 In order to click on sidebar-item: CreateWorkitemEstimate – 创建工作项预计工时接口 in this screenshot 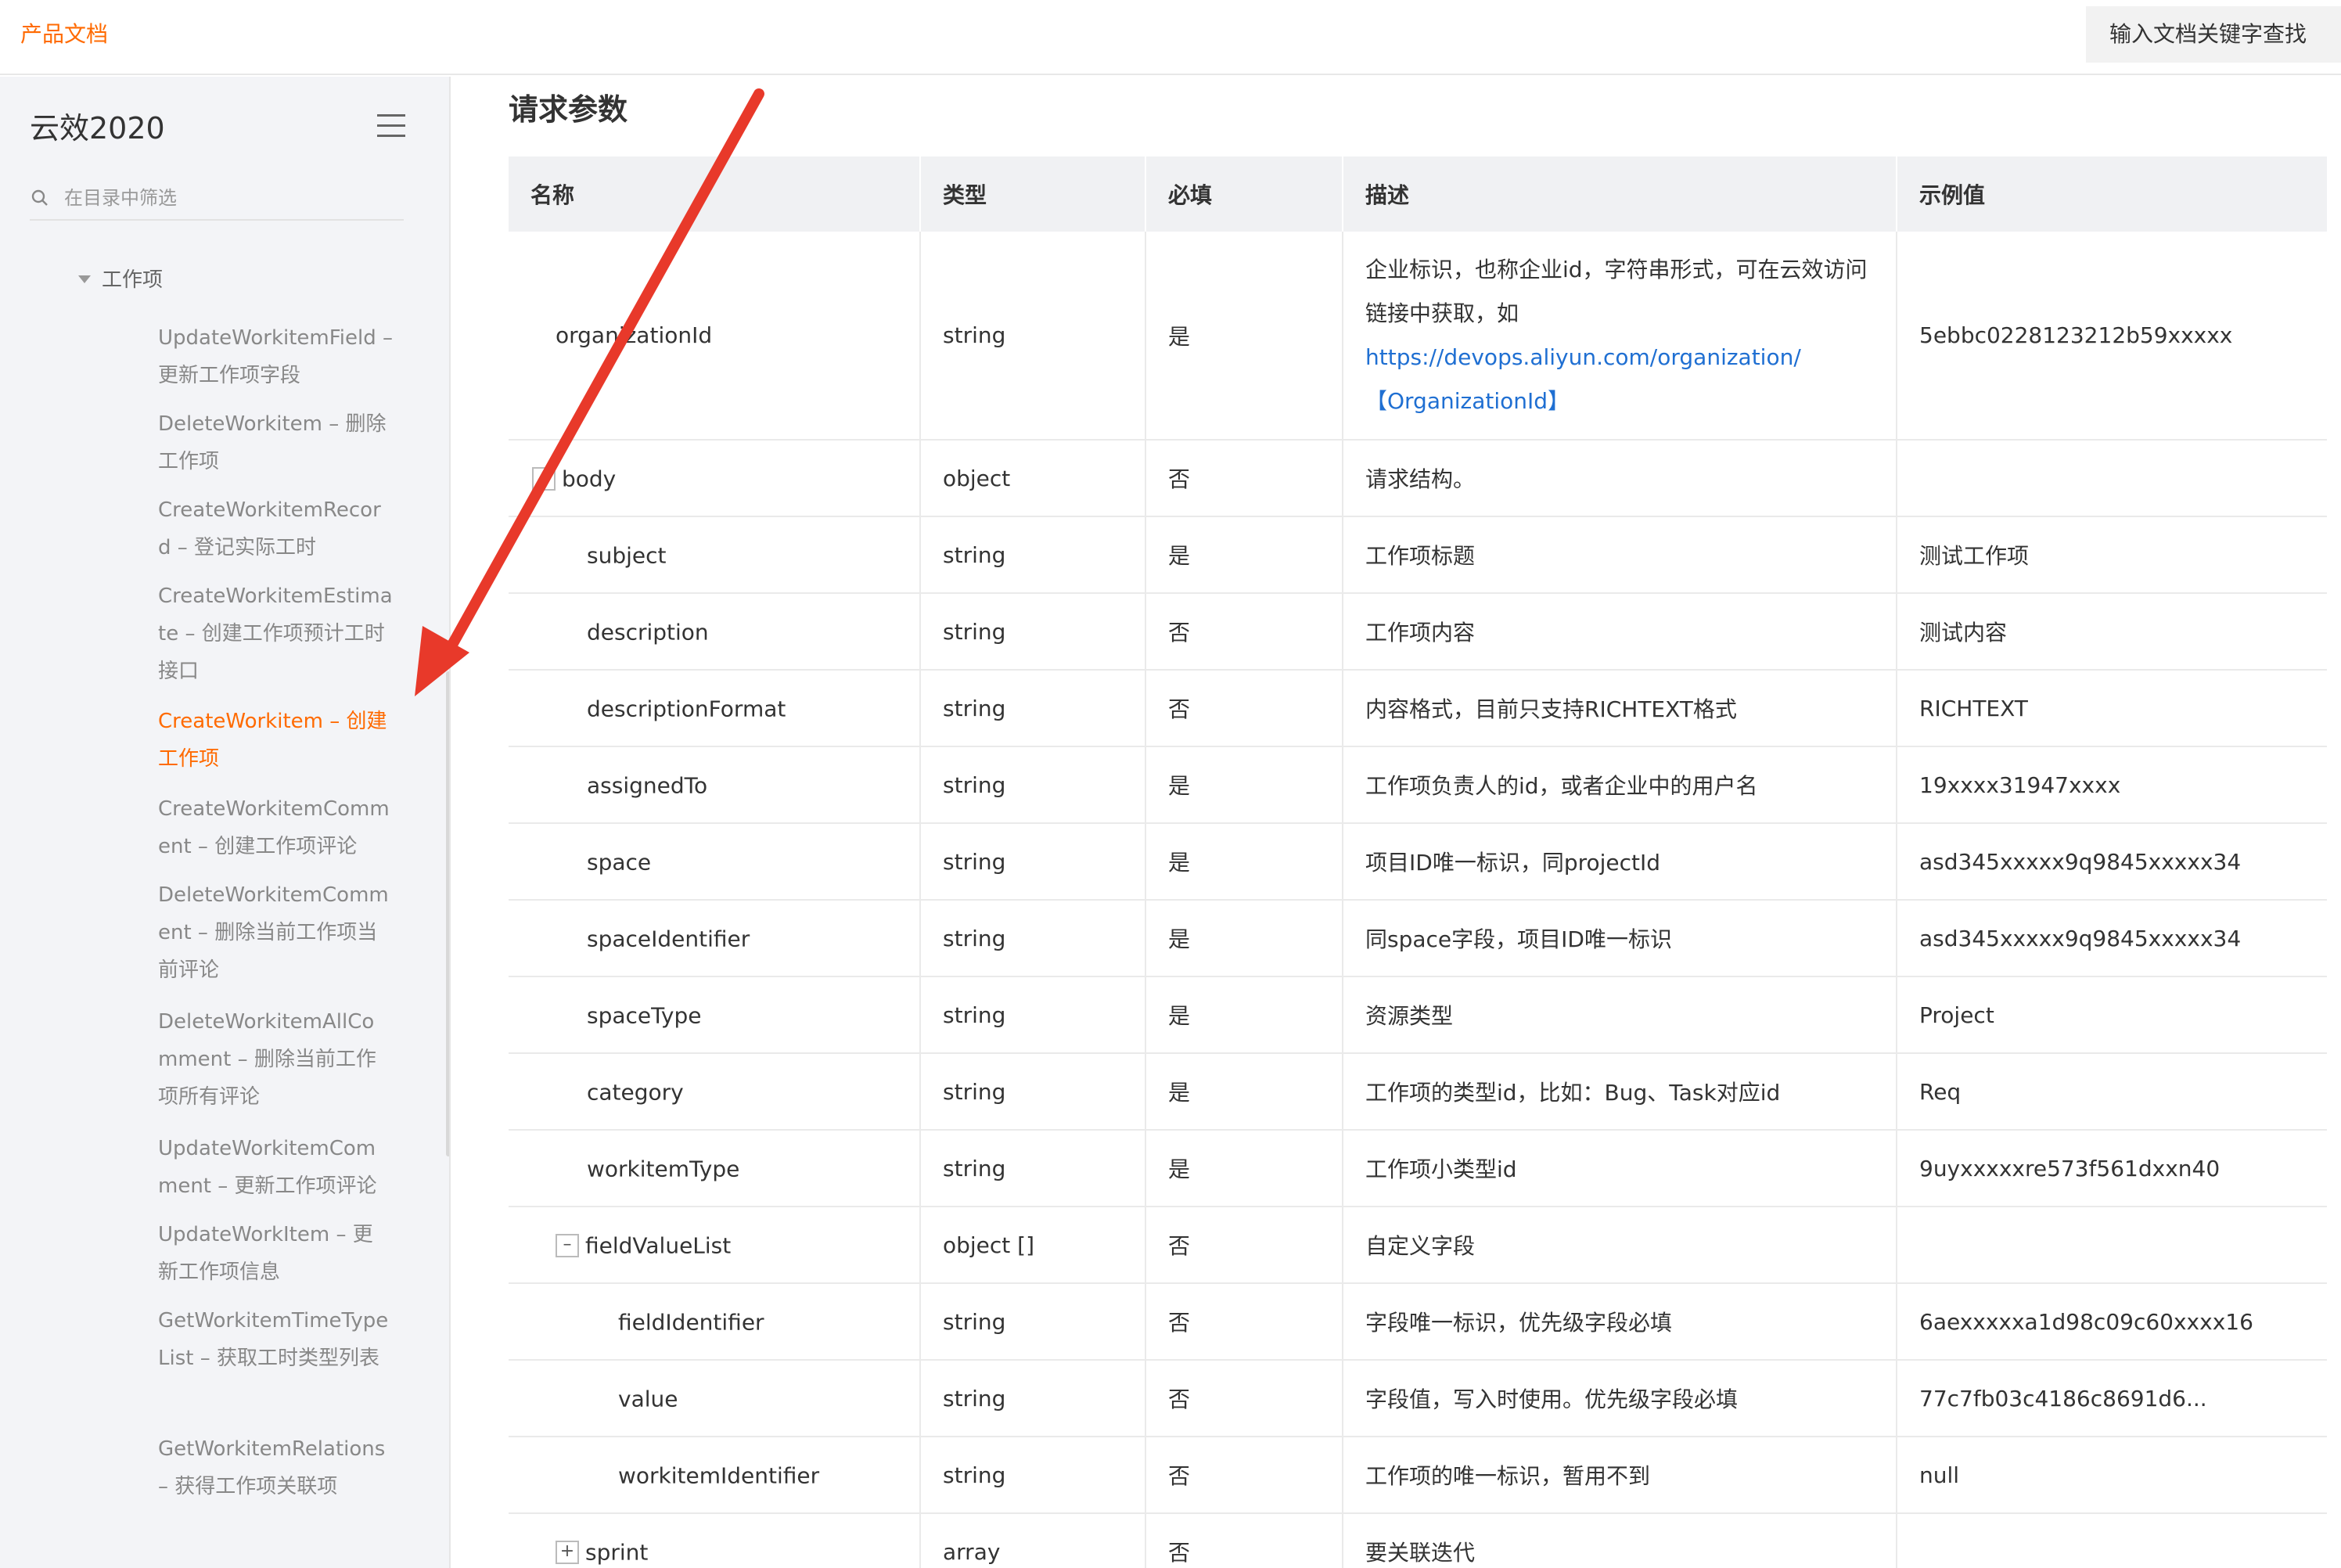, I will do `click(275, 634)`.